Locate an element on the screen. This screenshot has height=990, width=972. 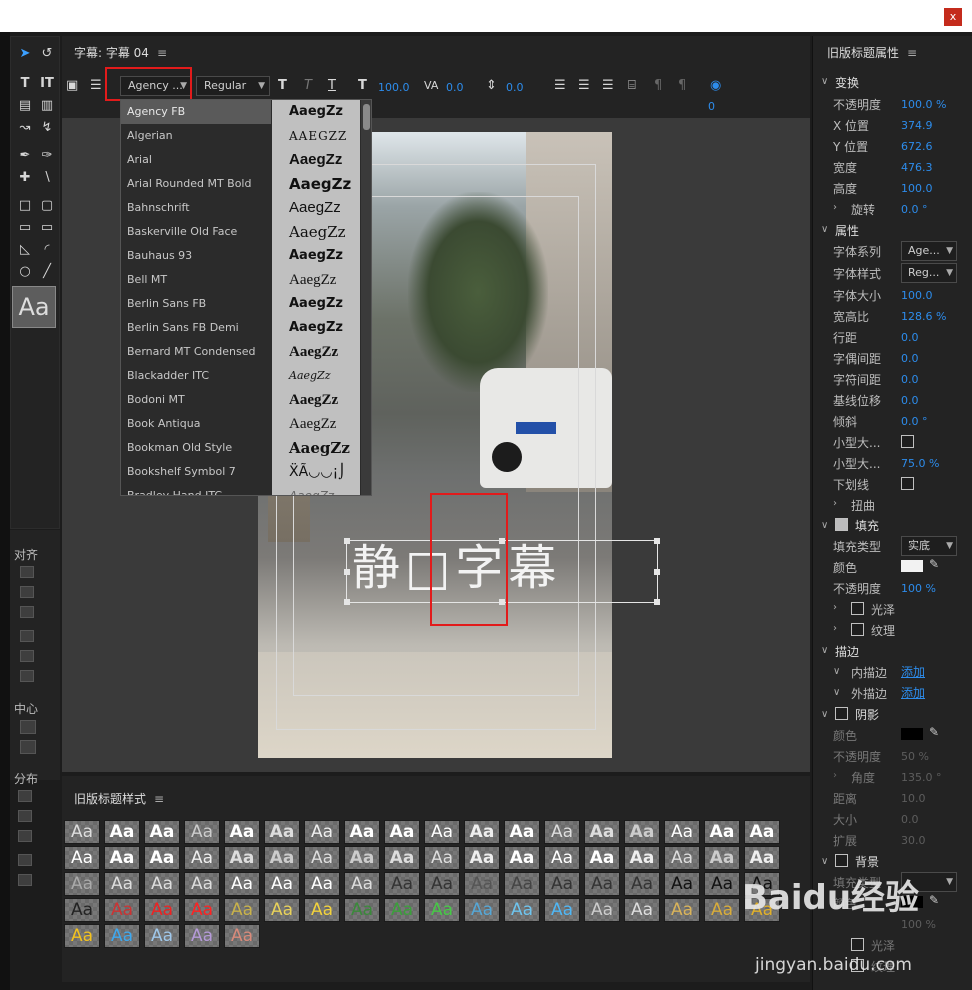
font-item: Algerian is located at coordinates (196, 136).